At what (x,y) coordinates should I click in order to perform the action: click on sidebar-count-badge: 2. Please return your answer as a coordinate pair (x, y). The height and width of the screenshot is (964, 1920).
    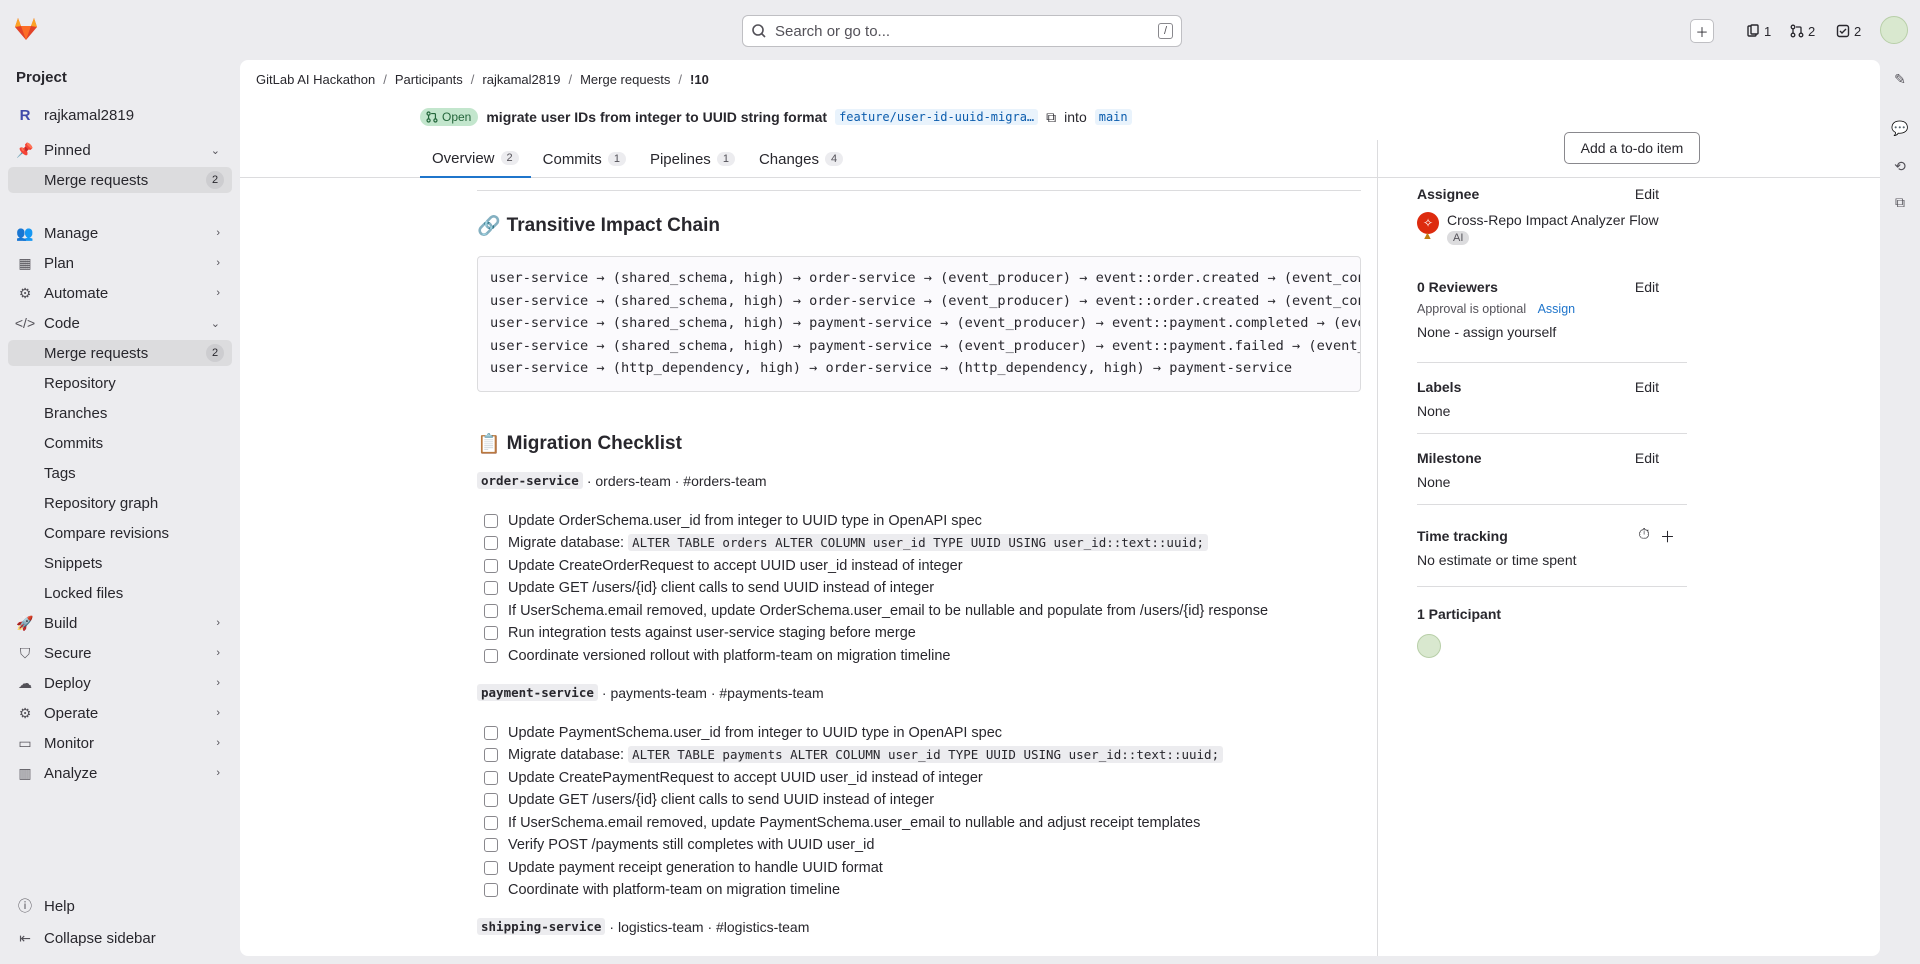
    Looking at the image, I should click on (215, 353).